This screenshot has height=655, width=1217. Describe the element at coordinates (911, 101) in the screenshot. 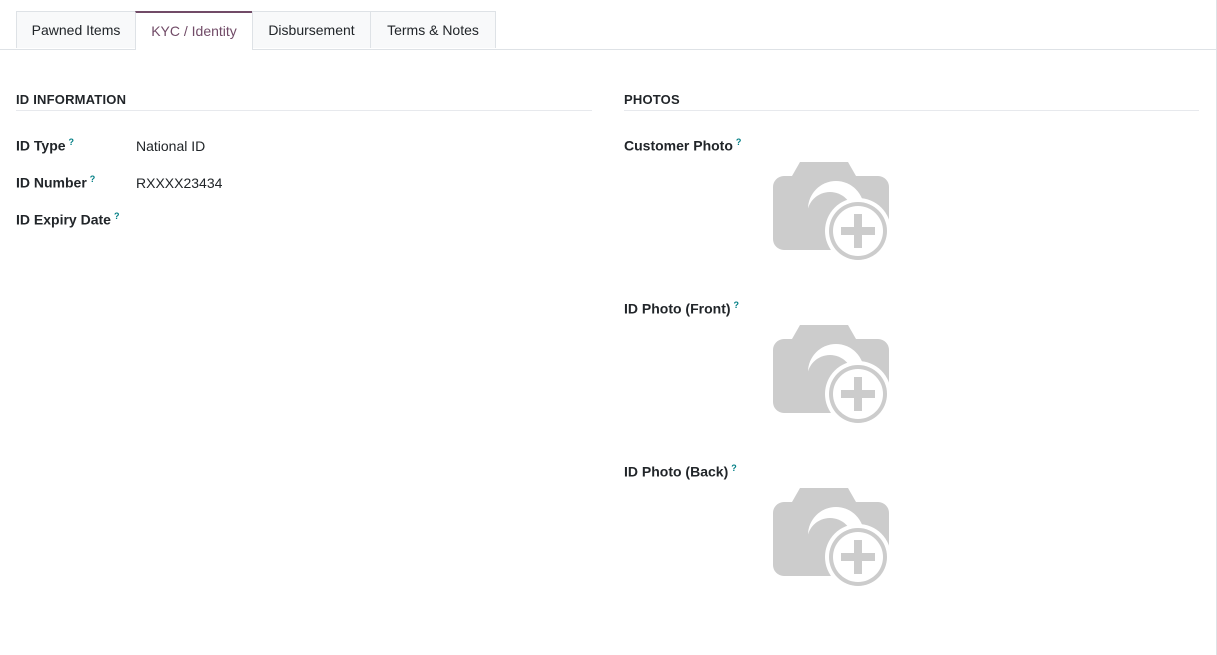

I see `photos-heading: PHOTOS` at that location.